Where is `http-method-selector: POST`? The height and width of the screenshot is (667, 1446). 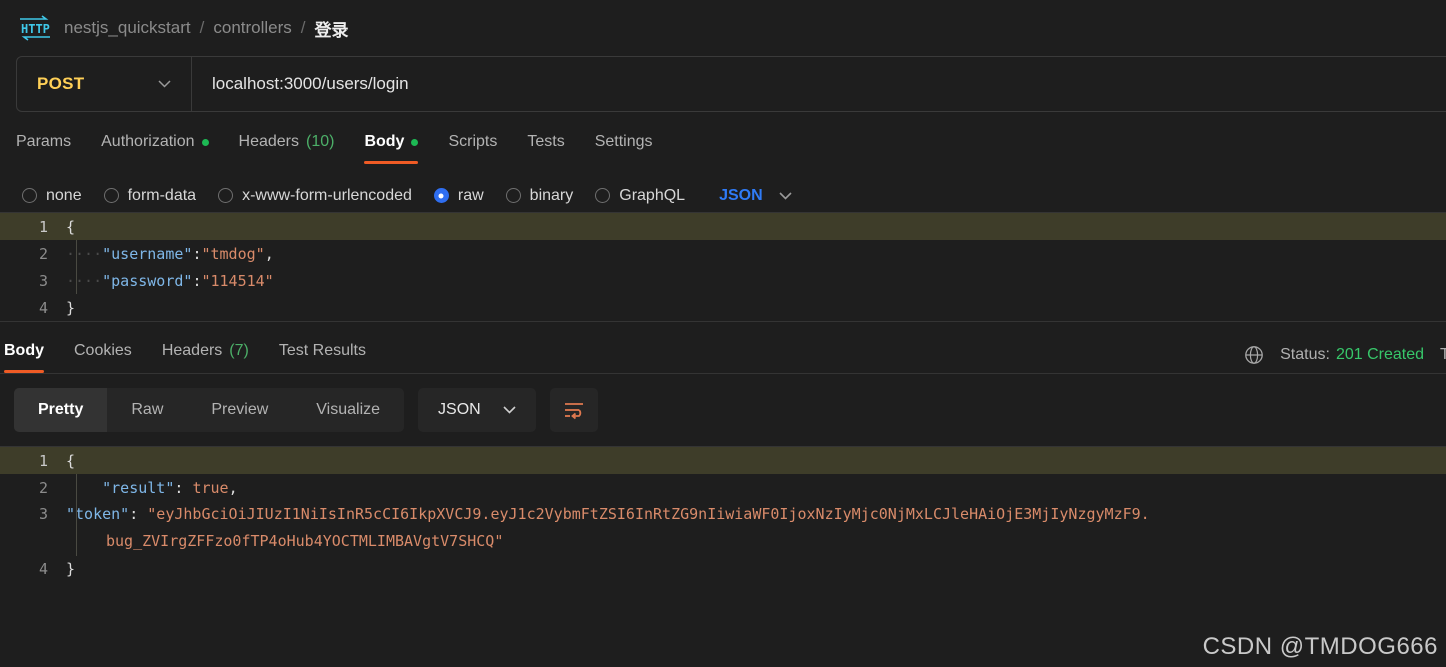
http-method-selector: POST is located at coordinates (104, 84).